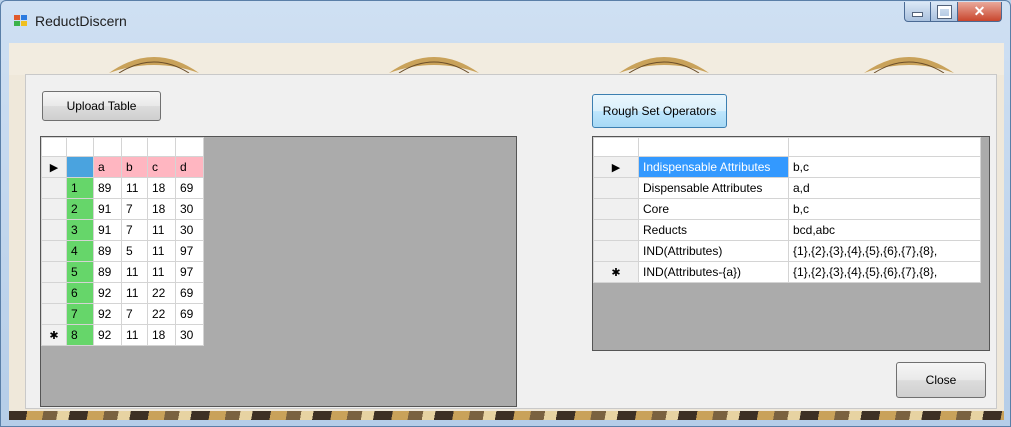  What do you see at coordinates (80, 209) in the screenshot?
I see `row-id: 2` at bounding box center [80, 209].